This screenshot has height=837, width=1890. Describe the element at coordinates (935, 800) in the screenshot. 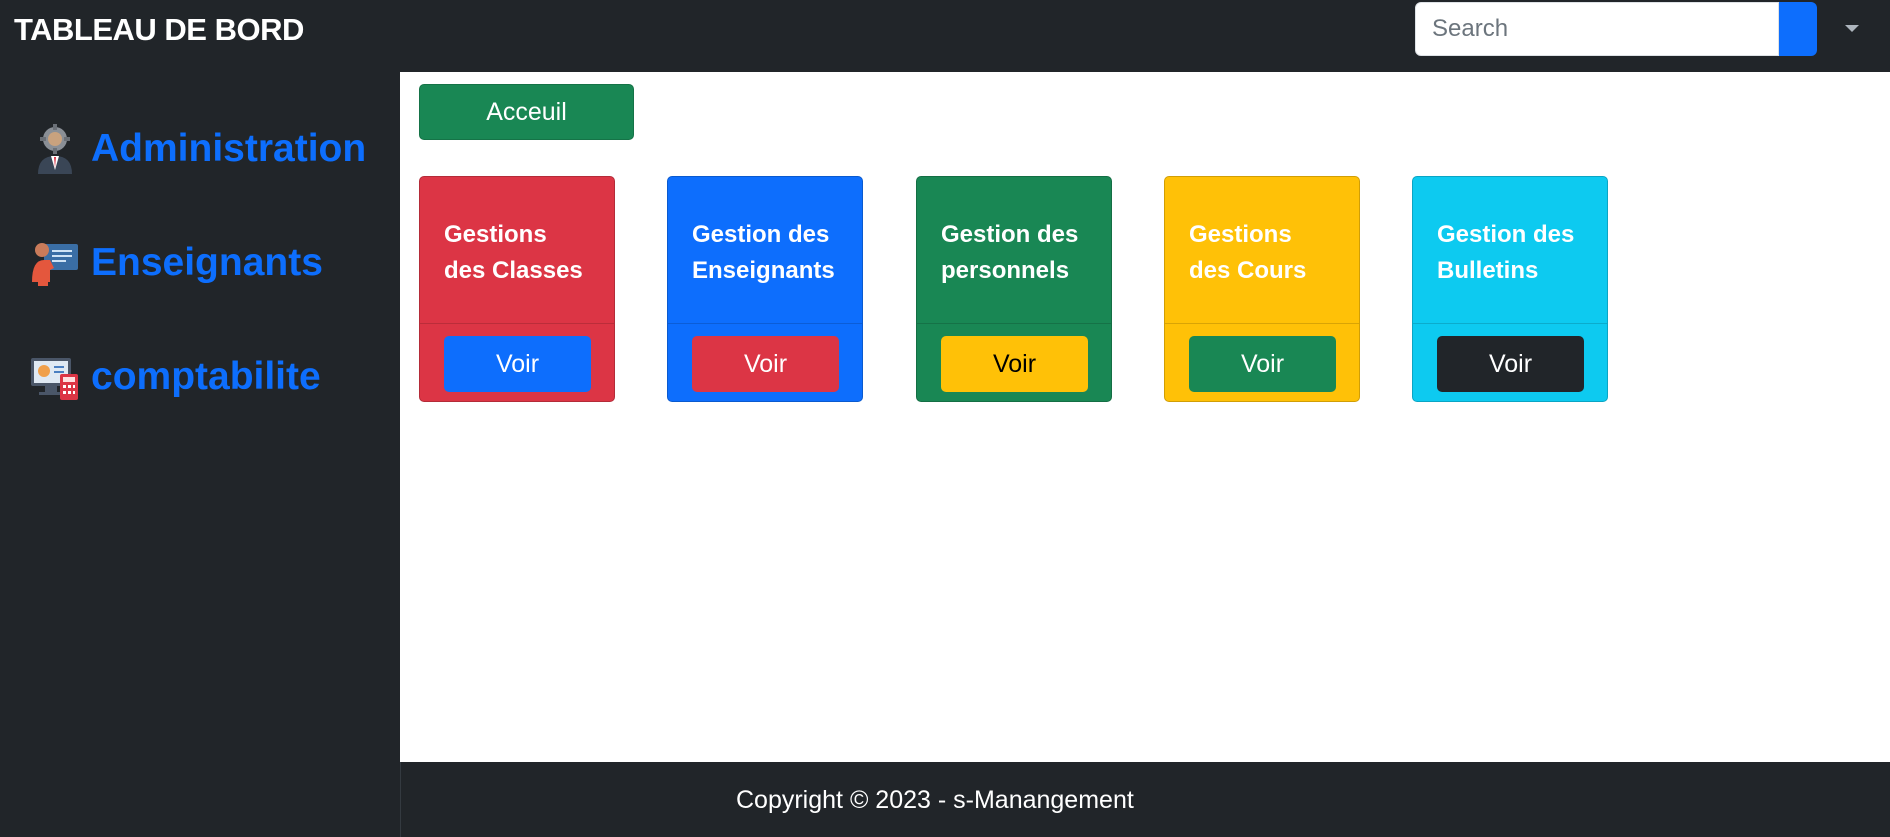

I see `copyright-text: Copyright © 2023 - s-Manangement` at that location.